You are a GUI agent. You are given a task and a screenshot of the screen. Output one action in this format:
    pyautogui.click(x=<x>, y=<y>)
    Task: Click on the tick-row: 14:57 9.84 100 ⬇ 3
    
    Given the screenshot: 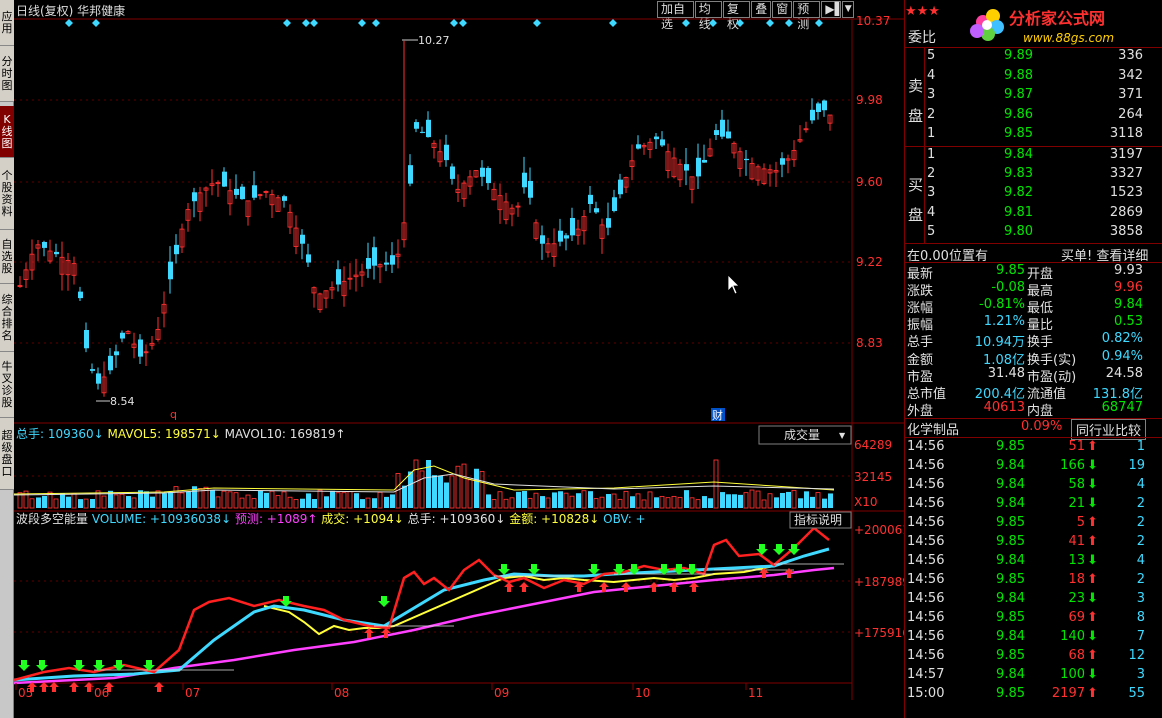 What is the action you would take?
    pyautogui.click(x=1033, y=675)
    